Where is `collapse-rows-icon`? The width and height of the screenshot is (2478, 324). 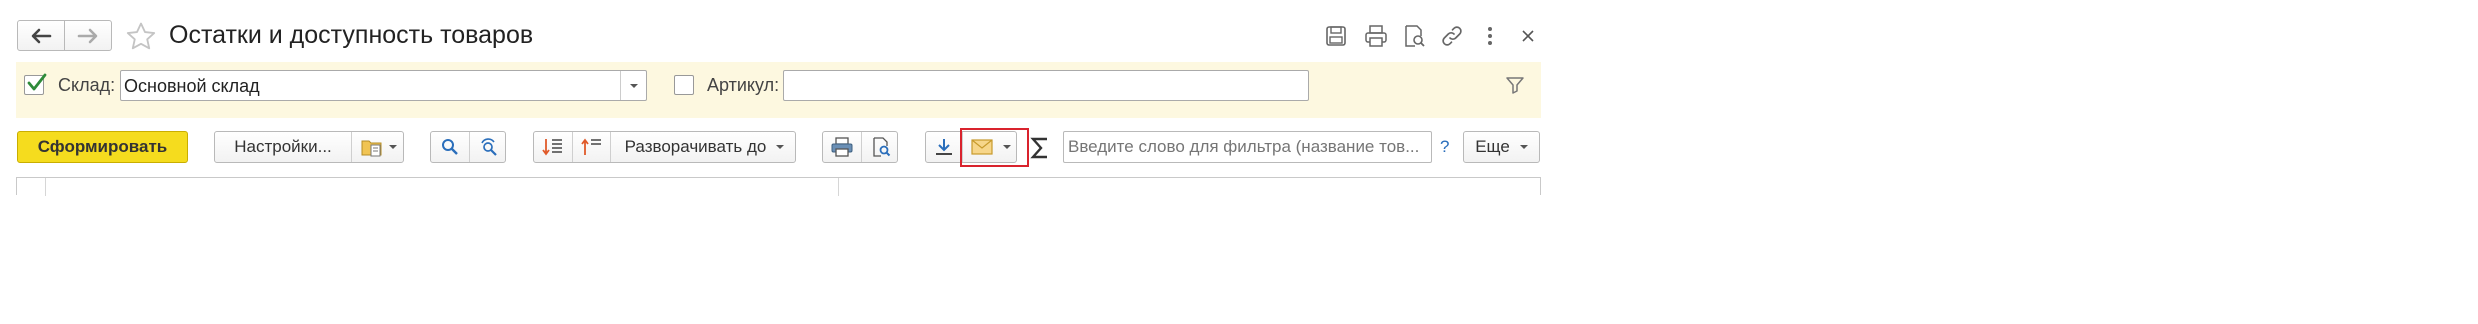
collapse-rows-icon is located at coordinates (592, 147).